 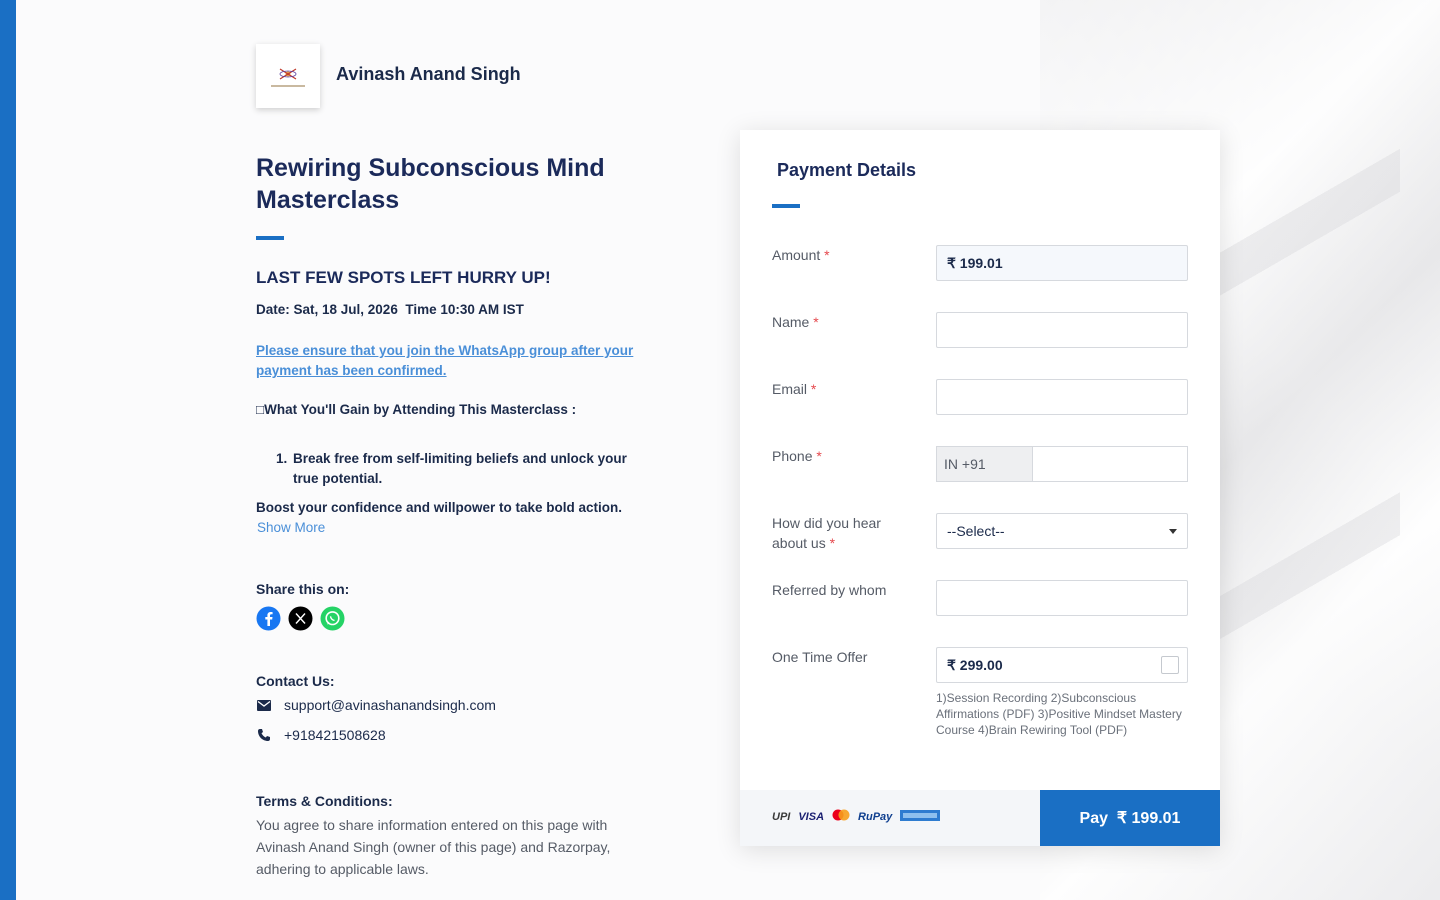 I want to click on one-time-offer-label: One Time Offer, so click(x=820, y=657).